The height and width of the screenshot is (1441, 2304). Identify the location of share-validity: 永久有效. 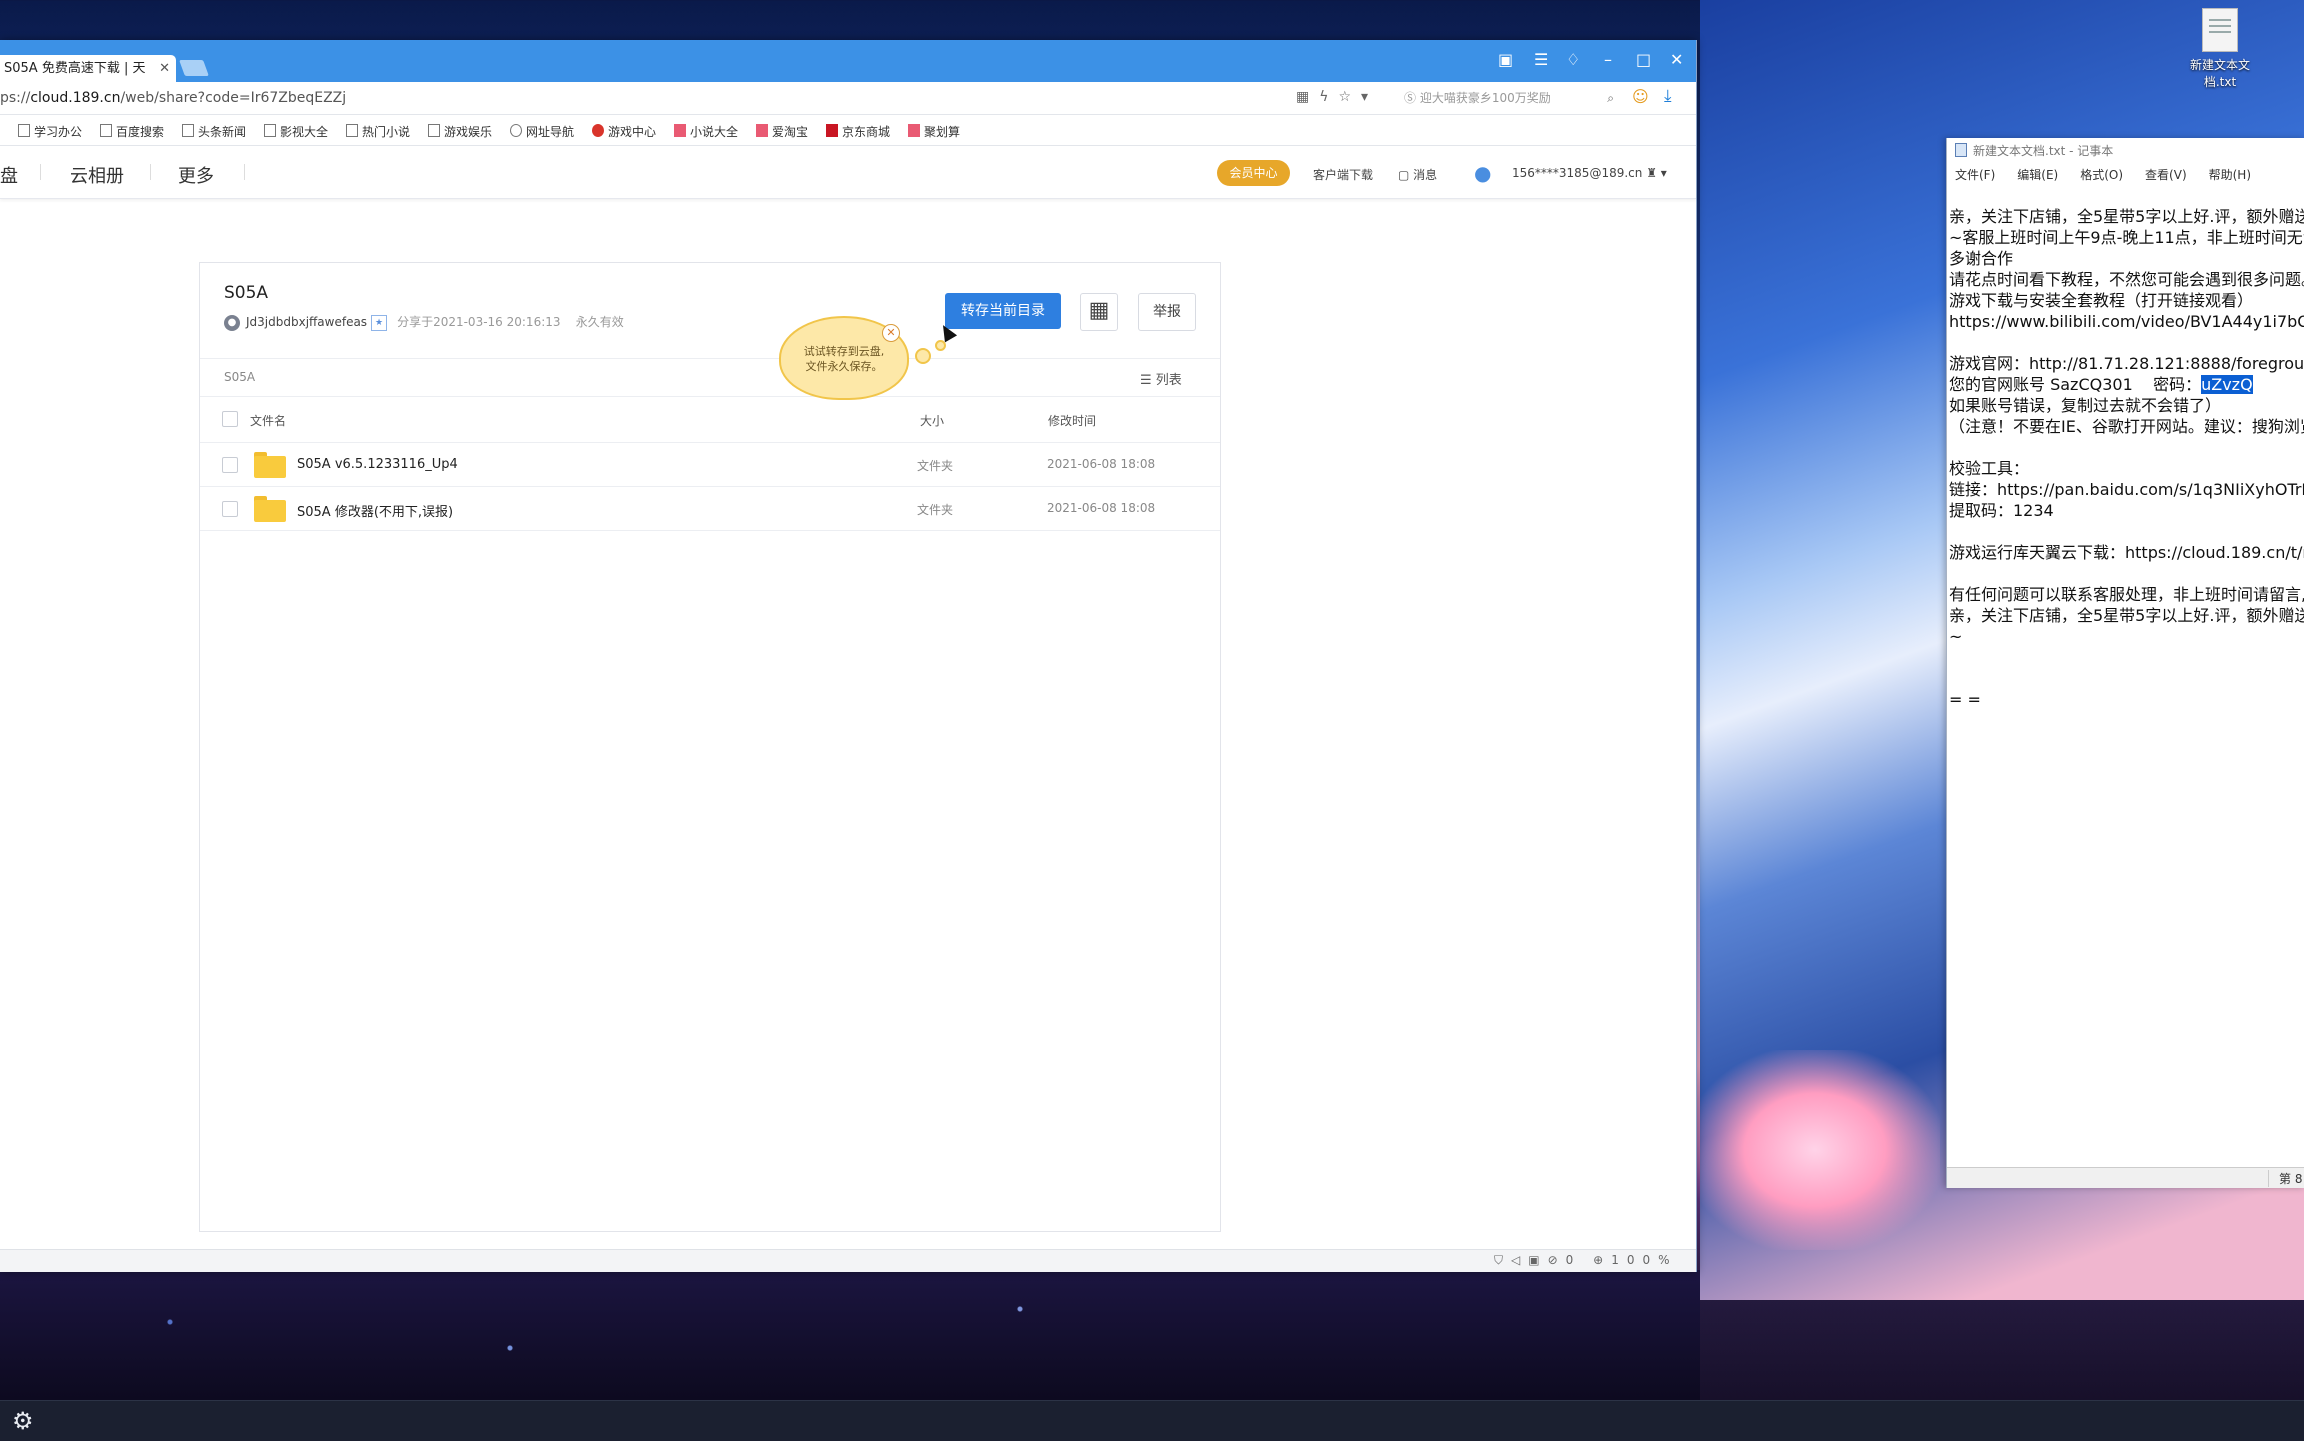
(599, 322).